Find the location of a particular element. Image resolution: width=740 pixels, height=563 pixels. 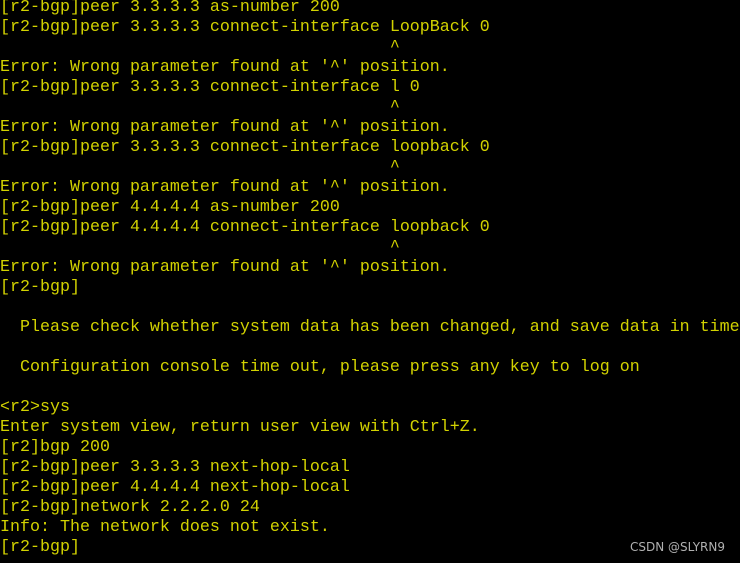

terminal-line: [r2-bgp]peer 3.3.3.3 as-number 200 is located at coordinates (170, 8).